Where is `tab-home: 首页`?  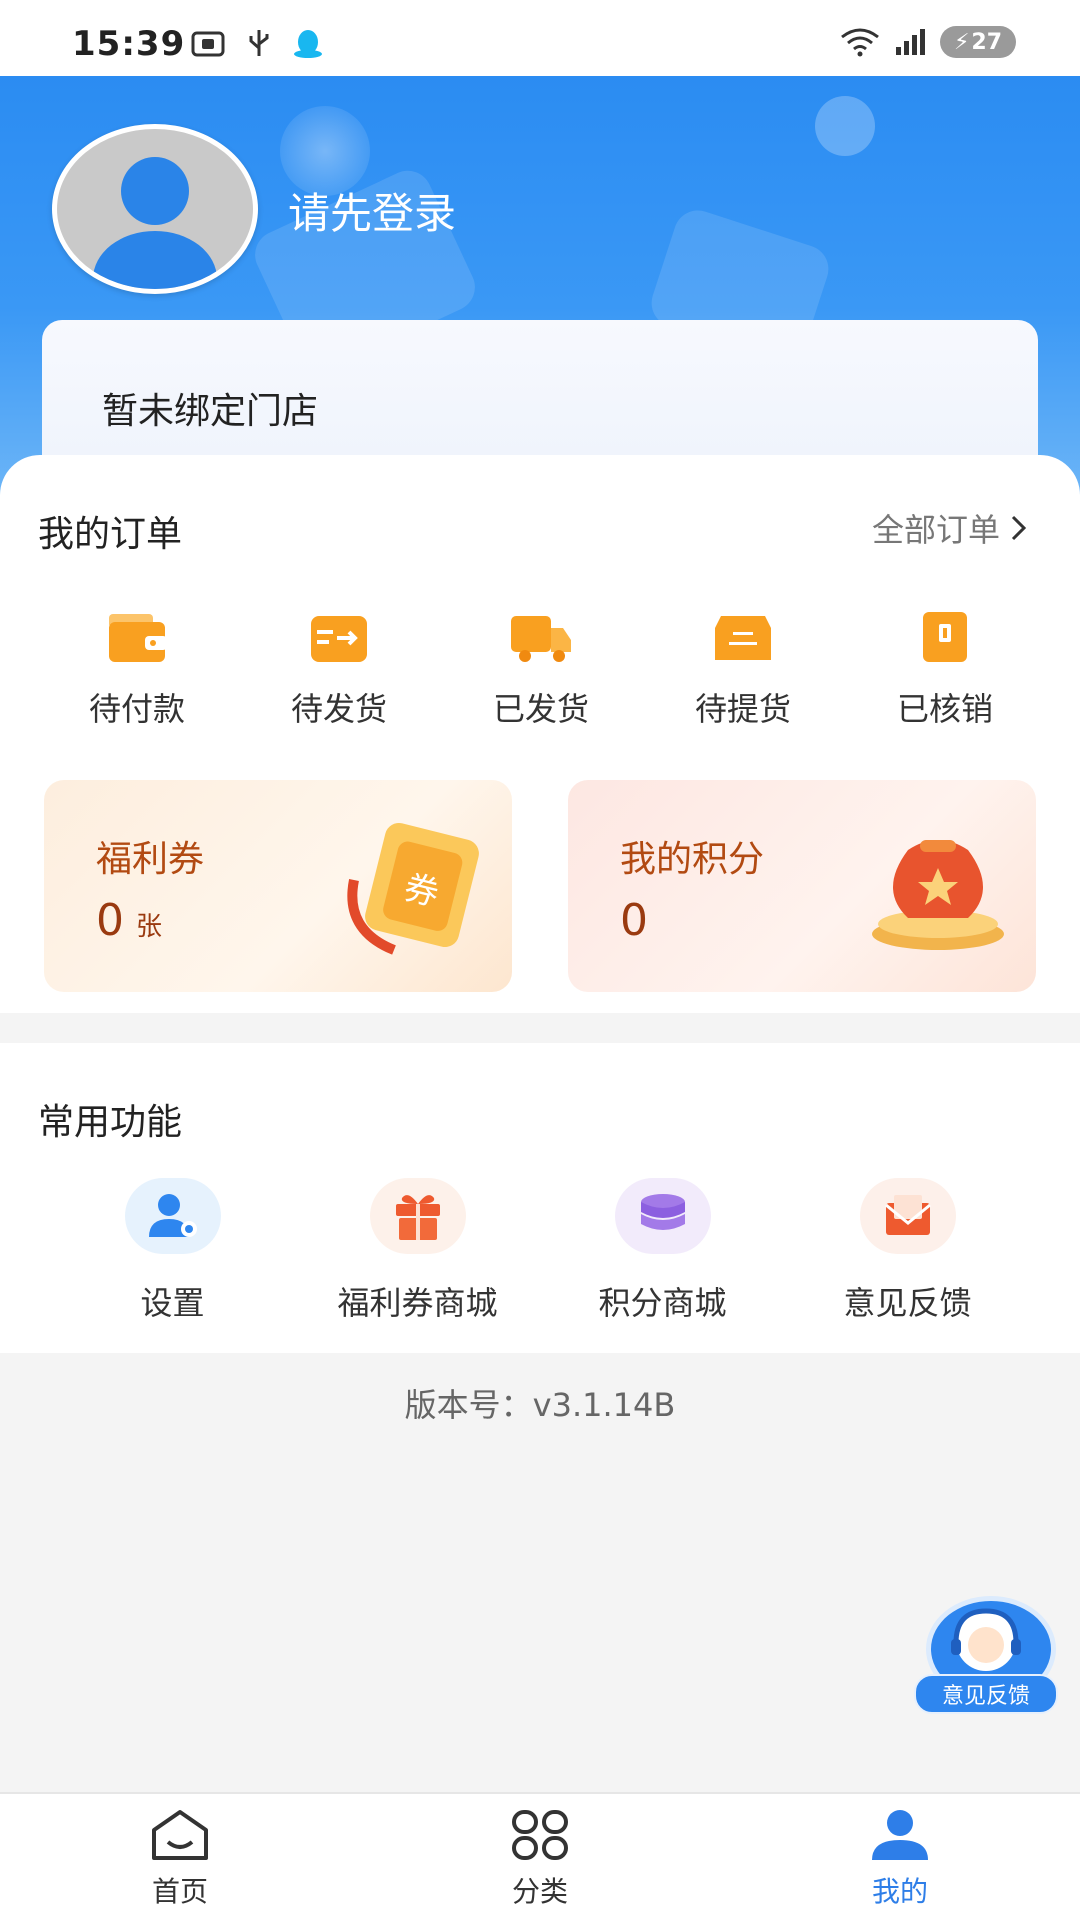
tab-home: 首页 is located at coordinates (180, 1858).